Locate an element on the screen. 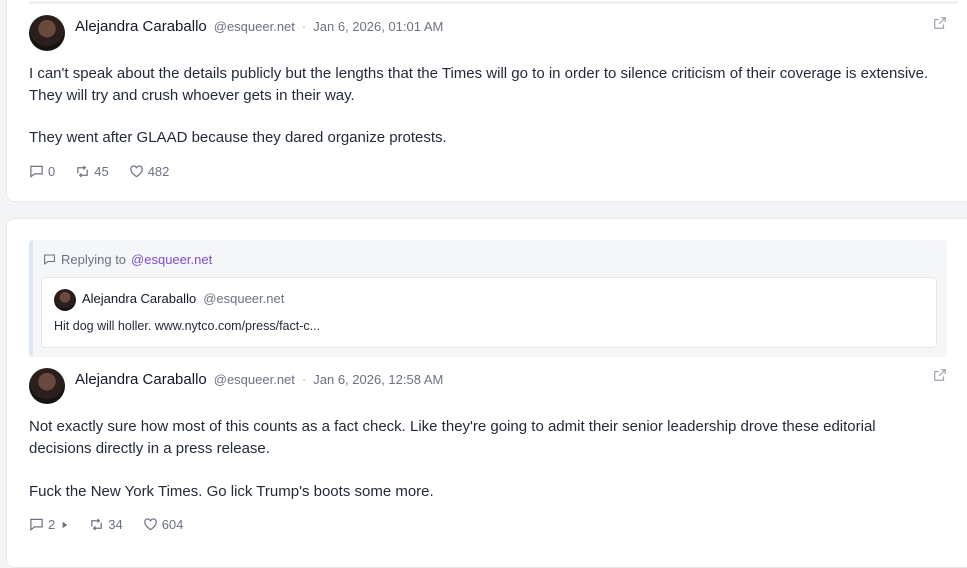 The width and height of the screenshot is (967, 568). like-button: 604 is located at coordinates (163, 524).